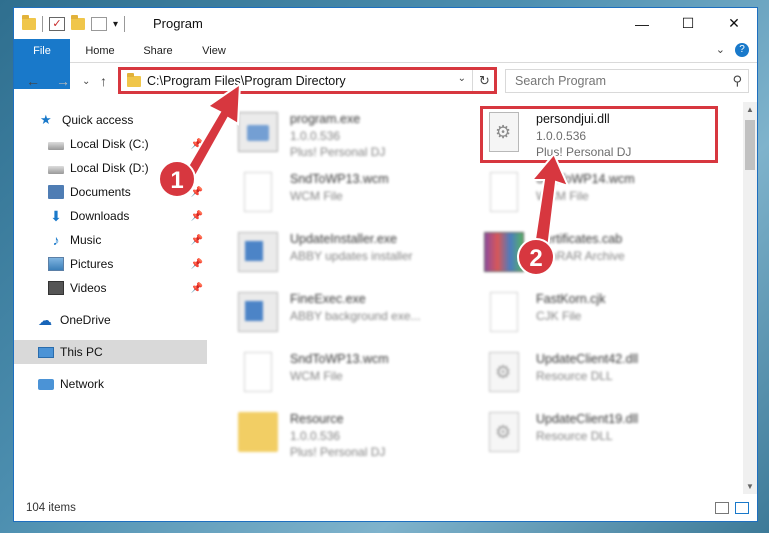 The image size is (769, 533). What do you see at coordinates (158, 51) in the screenshot?
I see `tab-share: Share` at bounding box center [158, 51].